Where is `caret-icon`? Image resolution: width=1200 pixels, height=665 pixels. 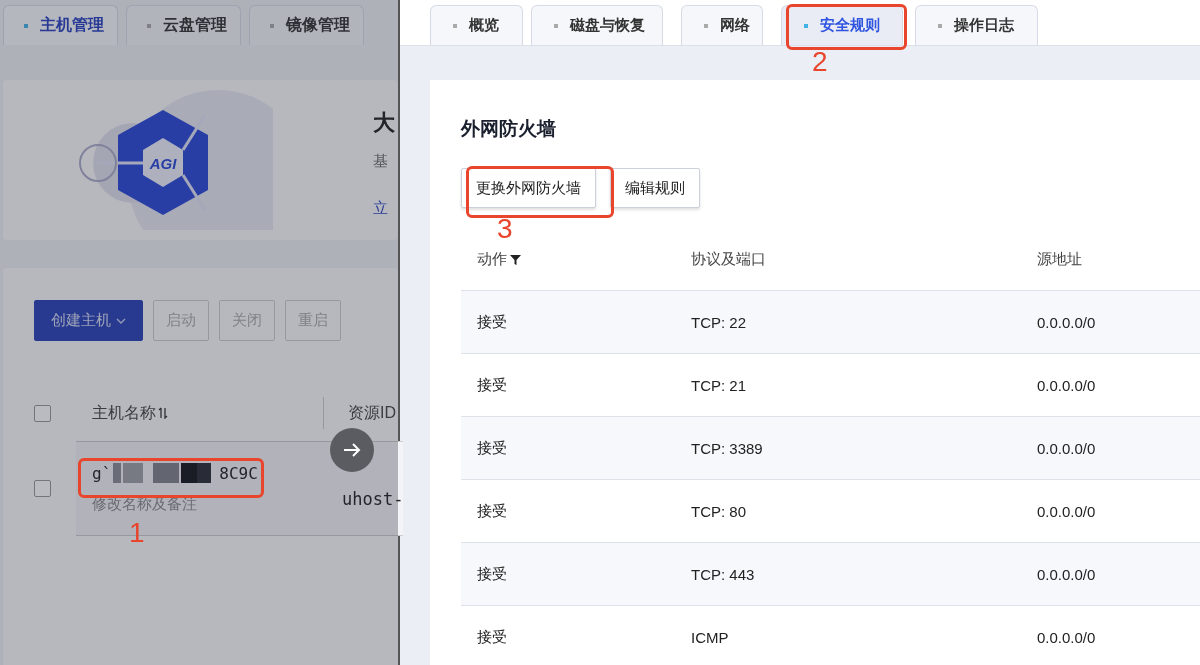 caret-icon is located at coordinates (121, 320).